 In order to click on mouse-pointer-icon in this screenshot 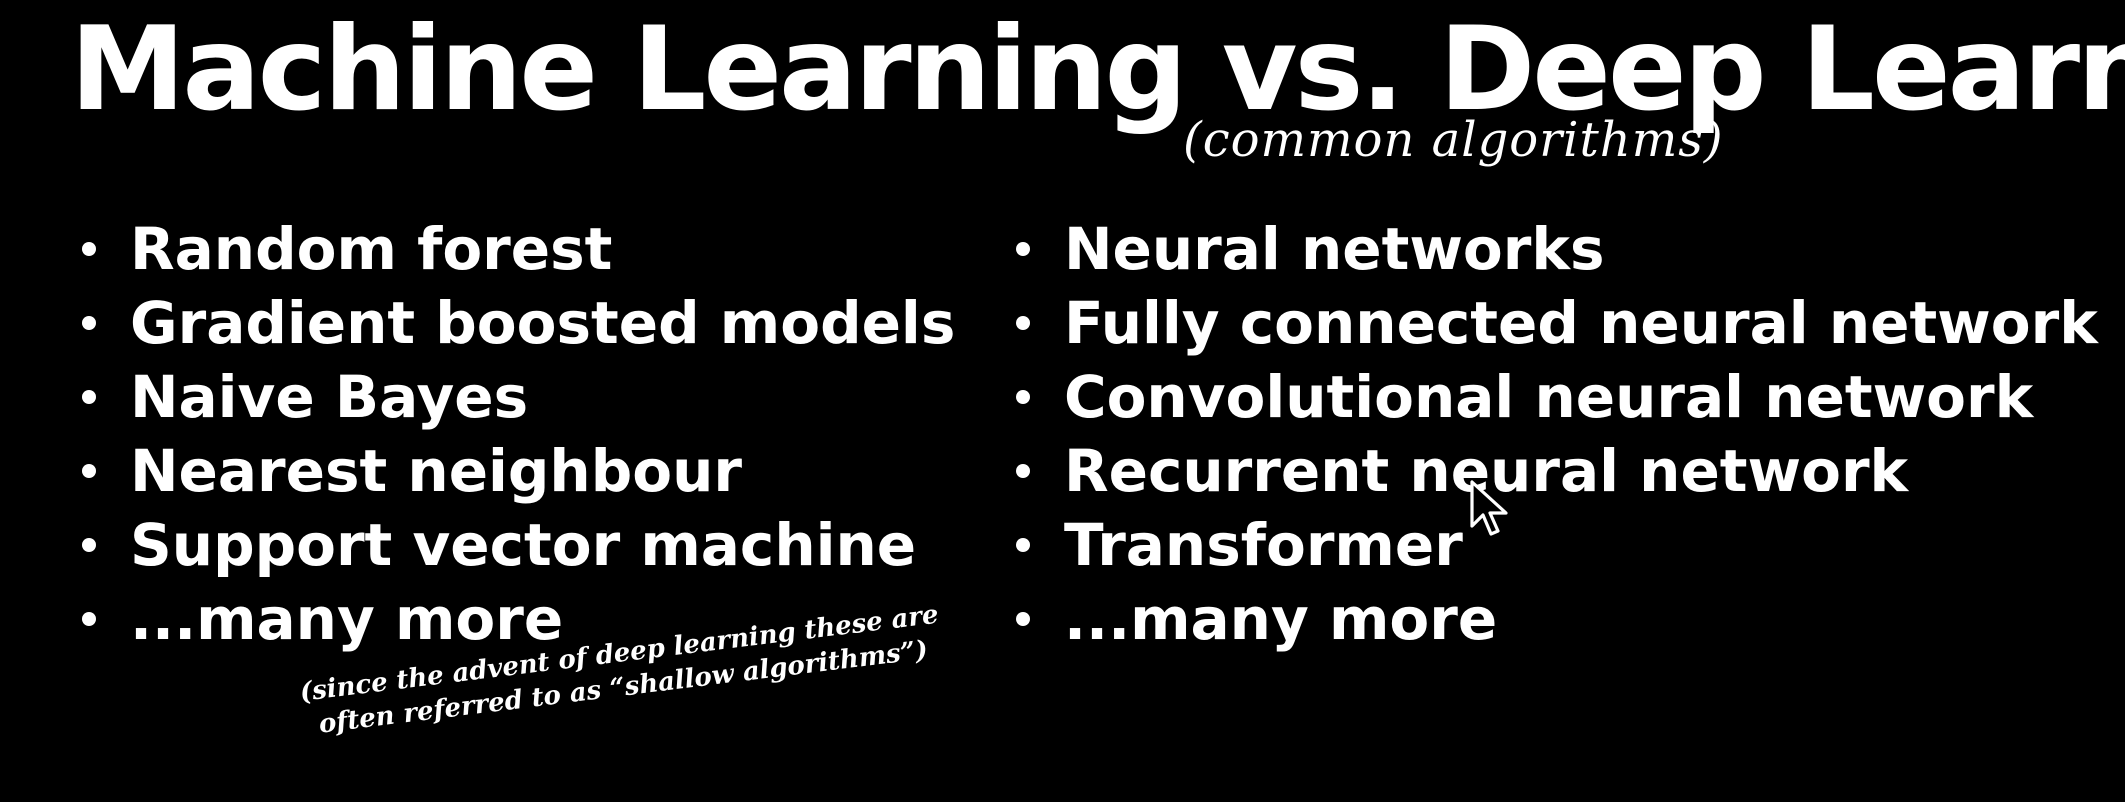, I will do `click(1489, 508)`.